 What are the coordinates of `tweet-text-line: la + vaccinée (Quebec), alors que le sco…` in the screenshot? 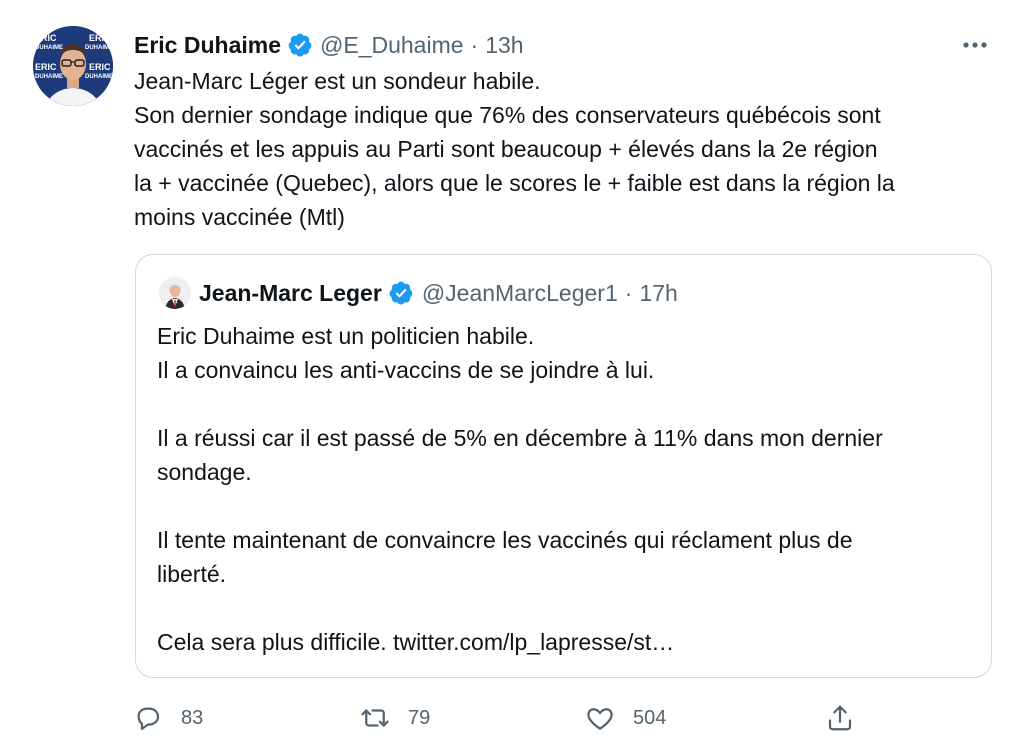 It's located at (514, 183).